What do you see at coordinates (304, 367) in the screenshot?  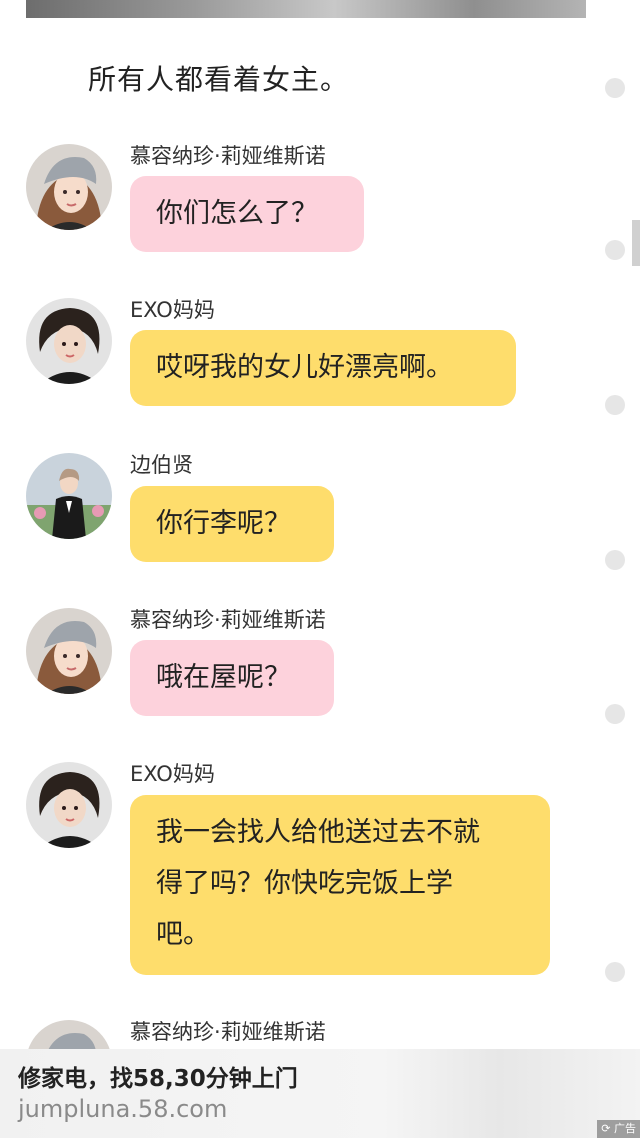 I see `message-text: 哎呀我的女儿好漂亮啊。` at bounding box center [304, 367].